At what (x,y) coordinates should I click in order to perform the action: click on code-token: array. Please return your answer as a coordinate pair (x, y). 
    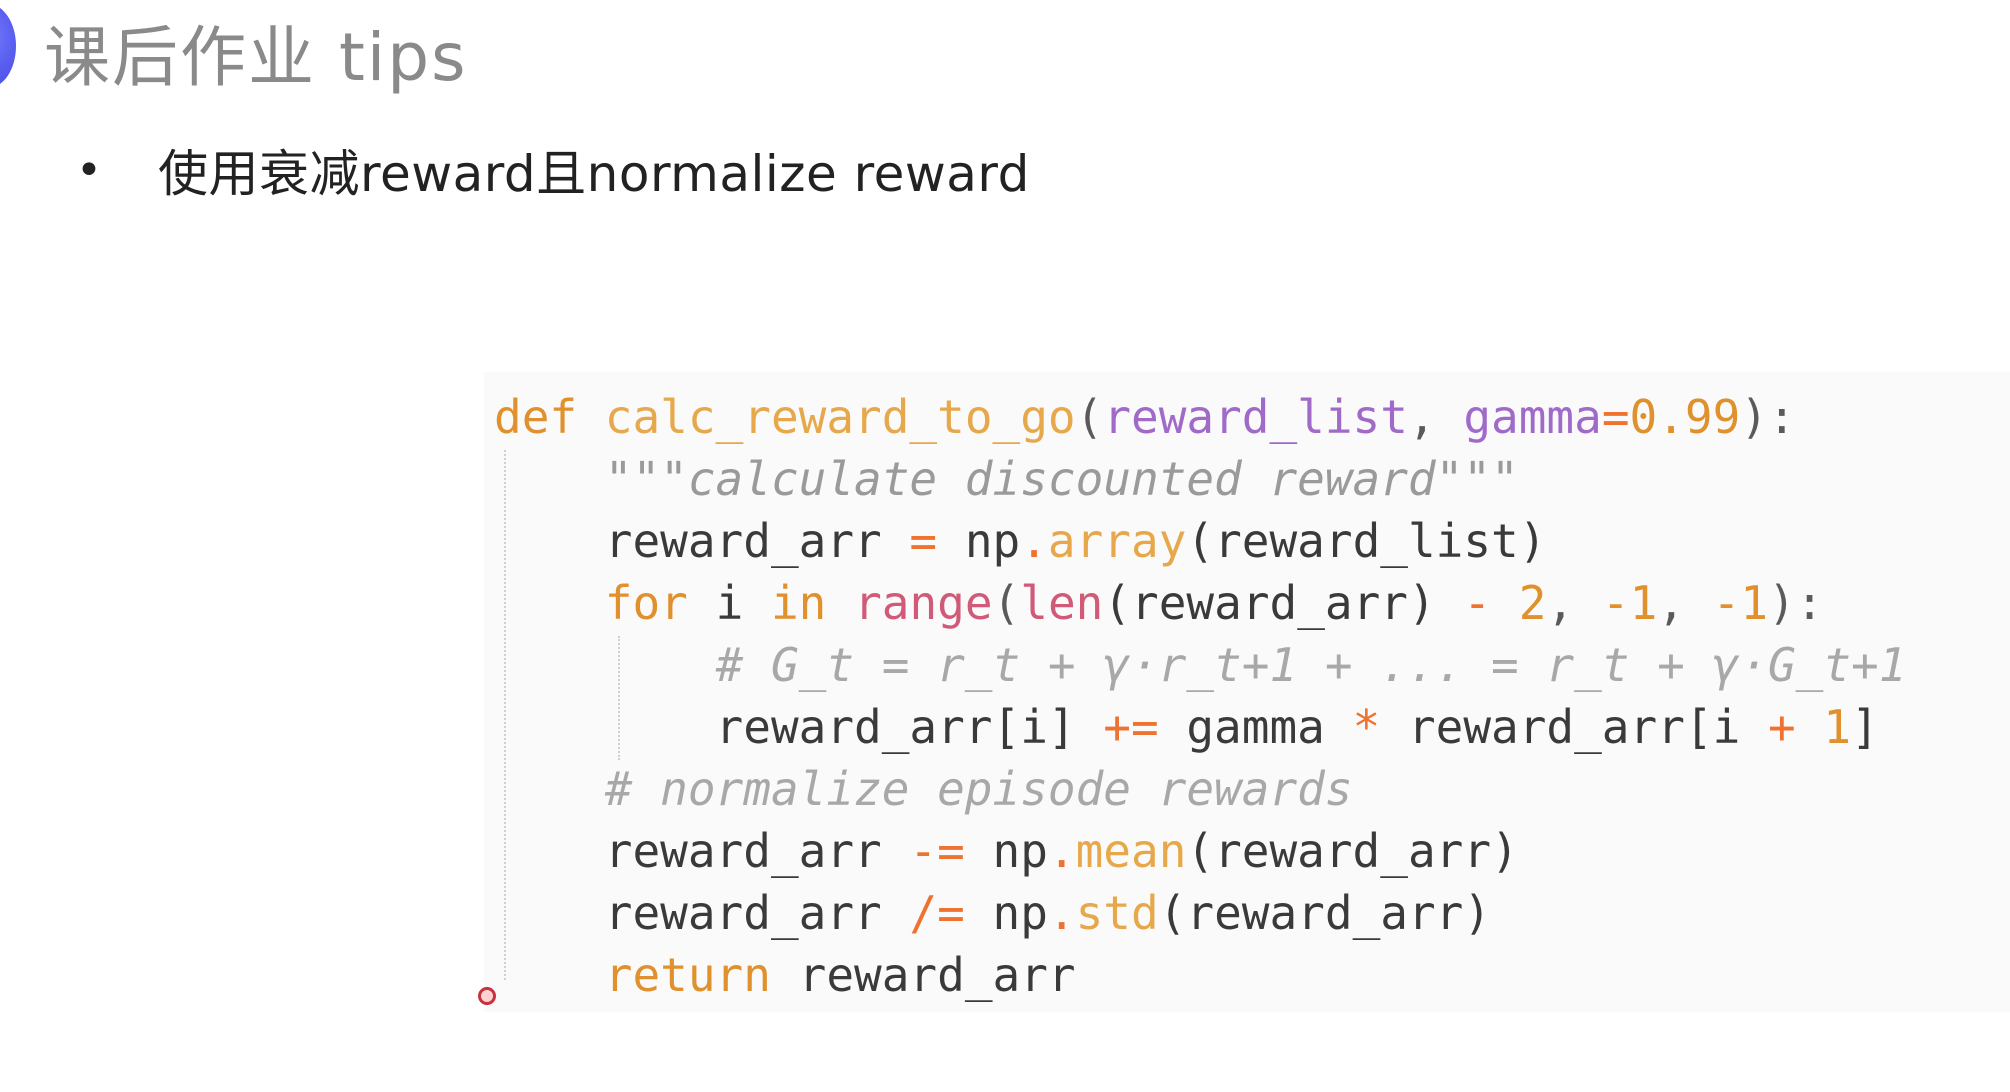
    Looking at the image, I should click on (1117, 541).